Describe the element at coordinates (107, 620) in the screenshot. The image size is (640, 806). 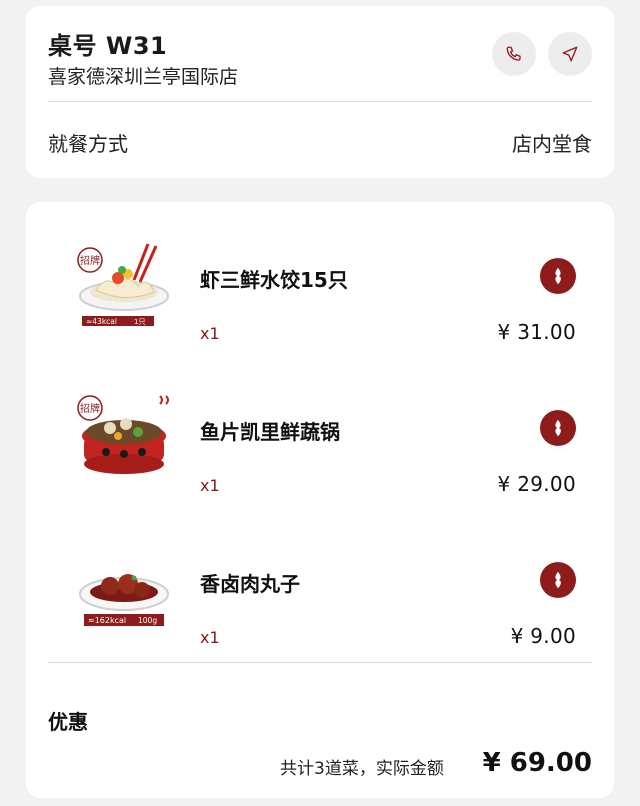
I see `calorie-text: ≈162kcal` at that location.